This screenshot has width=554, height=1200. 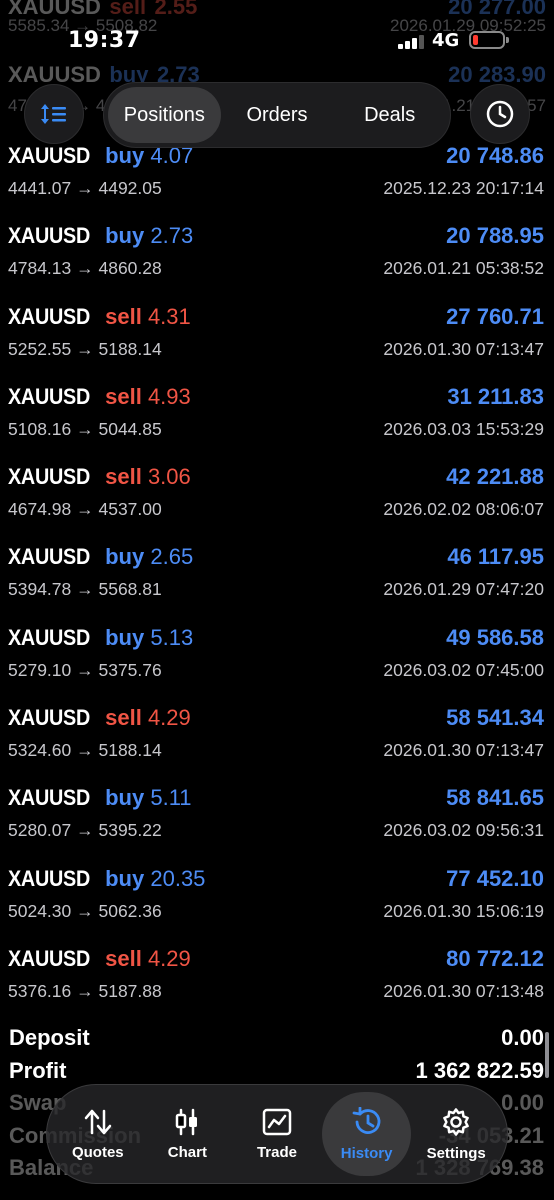 I want to click on profit: 20 788.95, so click(x=495, y=236).